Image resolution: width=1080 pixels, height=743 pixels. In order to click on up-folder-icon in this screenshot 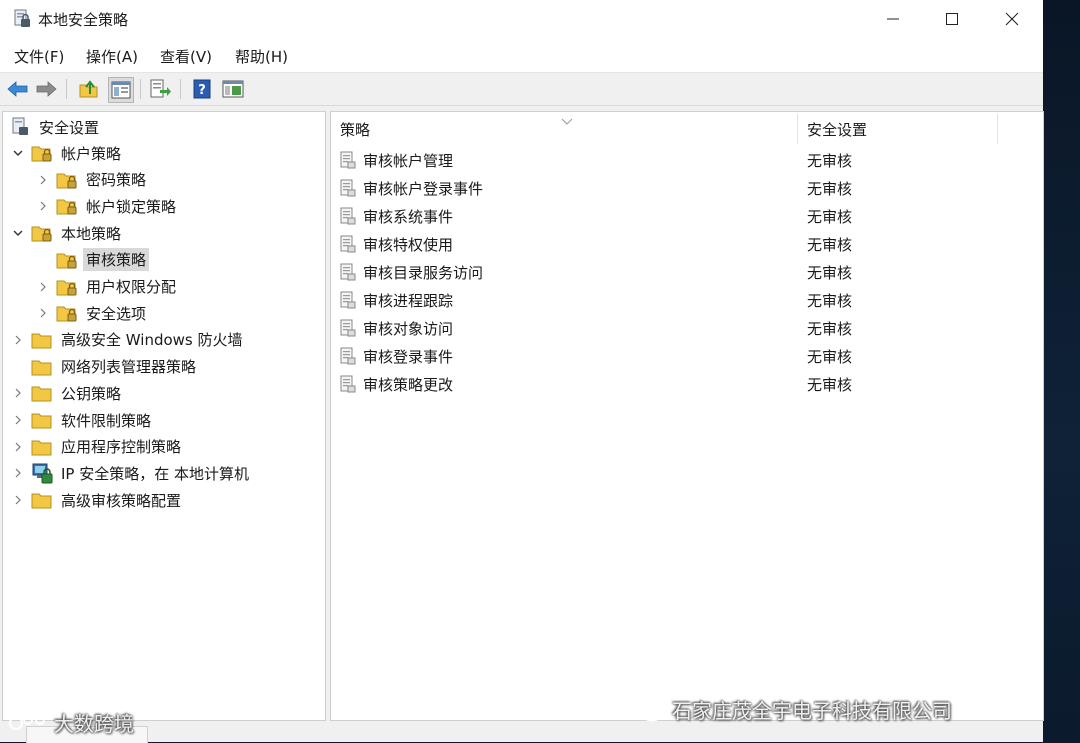, I will do `click(88, 89)`.